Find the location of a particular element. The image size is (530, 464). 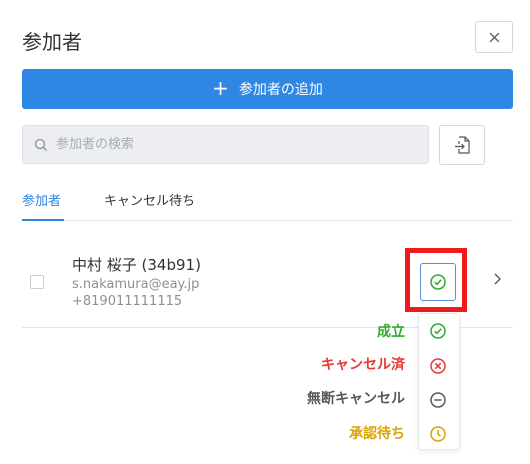

add-participant-label: 参加者の追加 is located at coordinates (280, 90).